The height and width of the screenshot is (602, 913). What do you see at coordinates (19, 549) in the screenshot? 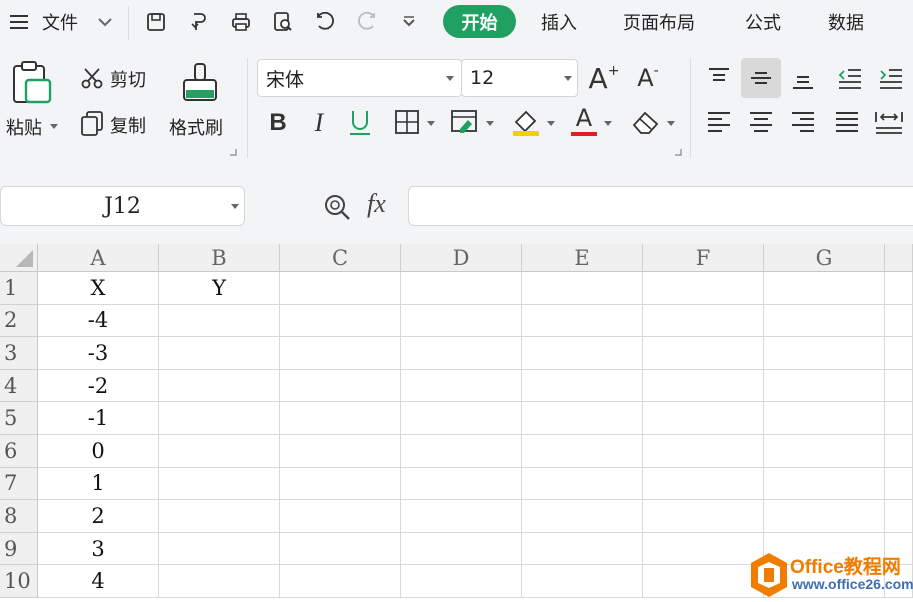
I see `row-header-9: 9` at bounding box center [19, 549].